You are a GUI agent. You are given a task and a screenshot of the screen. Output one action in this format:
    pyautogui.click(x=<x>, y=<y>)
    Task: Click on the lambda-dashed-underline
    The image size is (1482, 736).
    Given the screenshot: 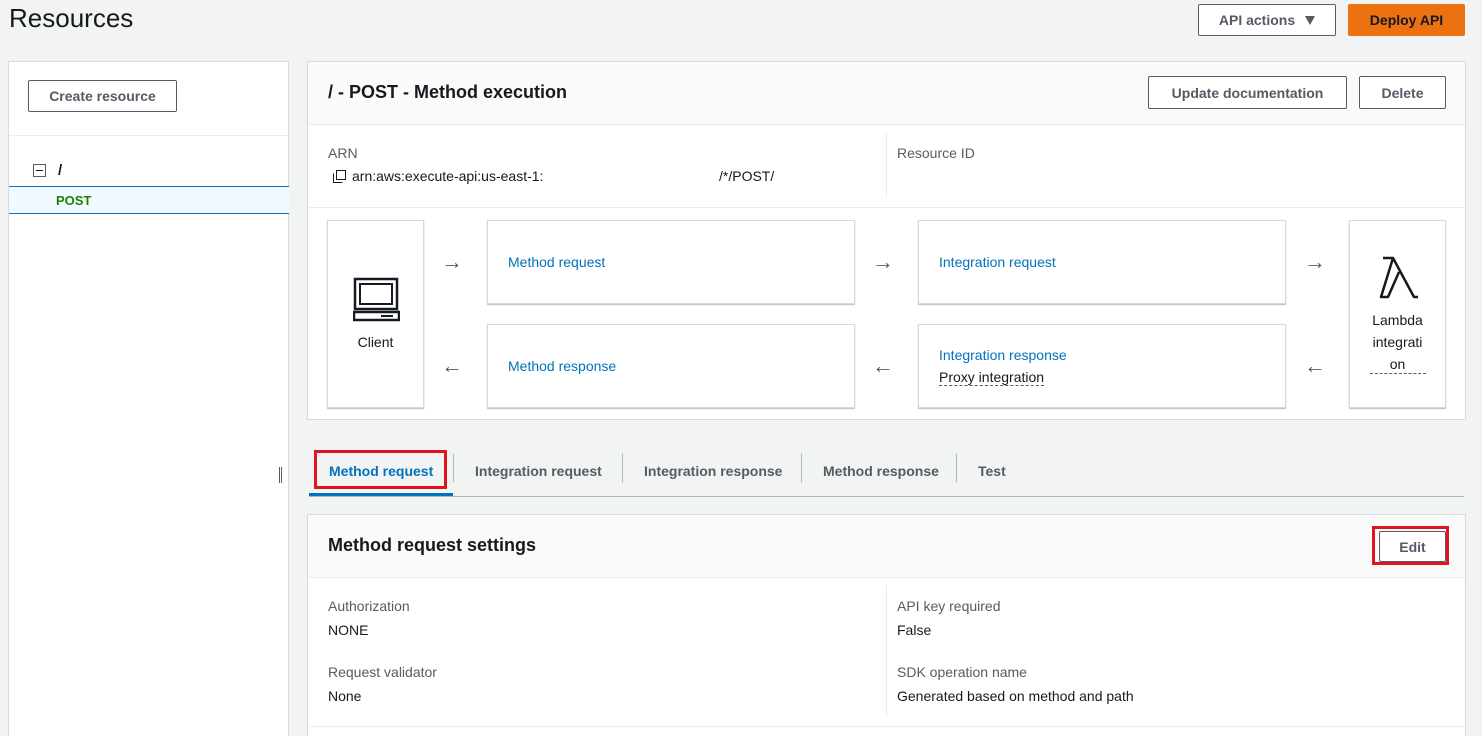 What is the action you would take?
    pyautogui.click(x=1398, y=373)
    